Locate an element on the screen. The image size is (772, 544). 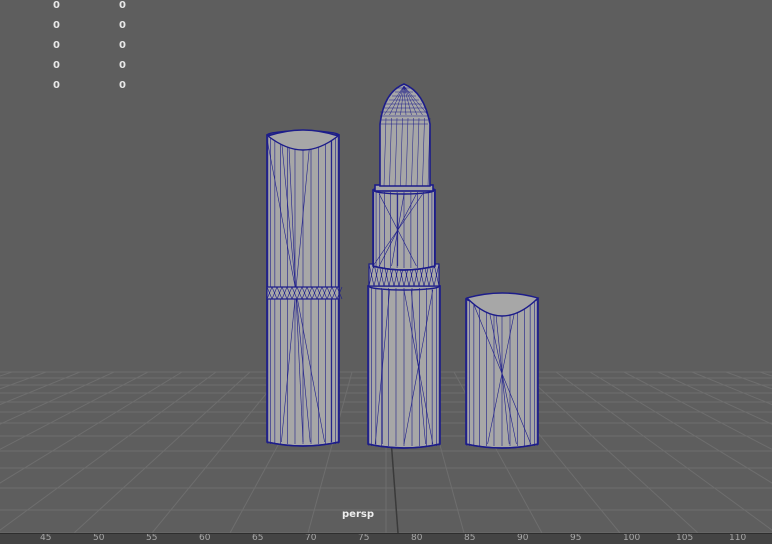
time-tick-label: 45 is located at coordinates (46, 538).